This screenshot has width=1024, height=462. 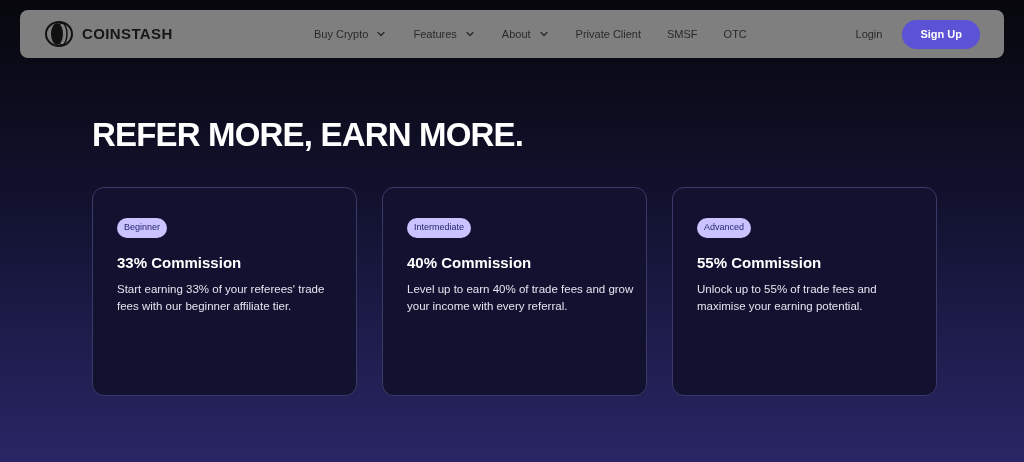 I want to click on nav-link: Features, so click(x=444, y=34).